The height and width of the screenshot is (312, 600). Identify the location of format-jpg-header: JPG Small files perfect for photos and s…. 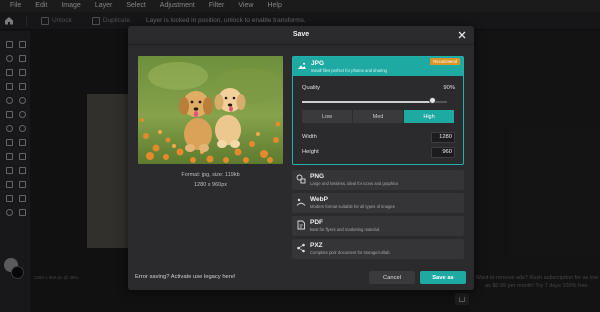
(378, 66).